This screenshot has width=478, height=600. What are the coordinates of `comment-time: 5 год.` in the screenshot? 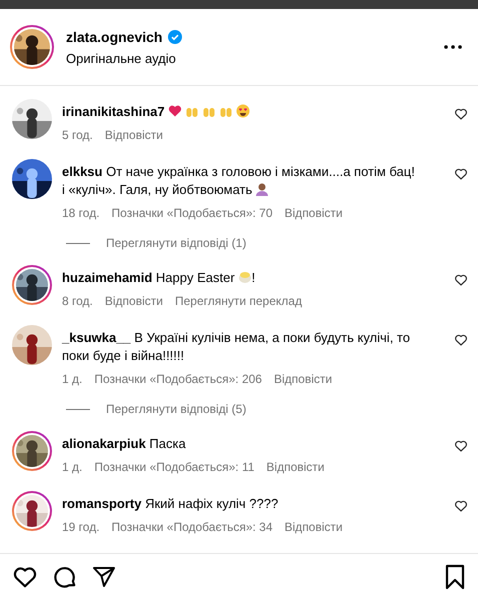 It's located at (77, 135).